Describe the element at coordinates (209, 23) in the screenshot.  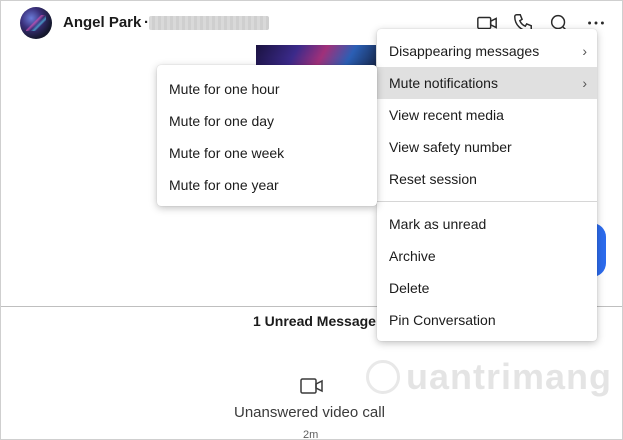
I see `redacted-phone-number` at that location.